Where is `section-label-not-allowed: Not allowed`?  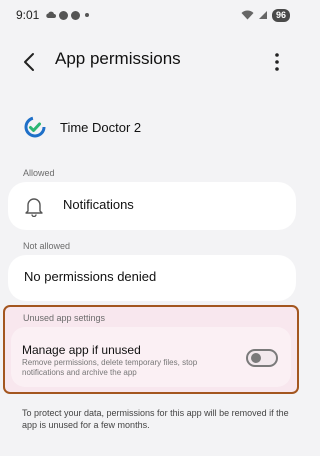
section-label-not-allowed: Not allowed is located at coordinates (47, 246).